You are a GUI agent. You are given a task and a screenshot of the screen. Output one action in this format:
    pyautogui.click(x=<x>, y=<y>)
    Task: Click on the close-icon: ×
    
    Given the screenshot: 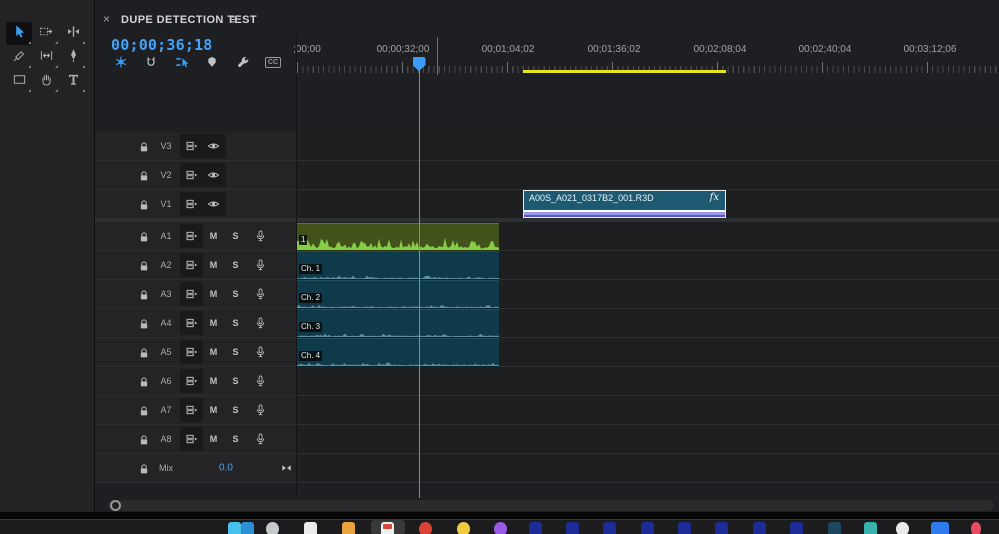 What is the action you would take?
    pyautogui.click(x=106, y=19)
    